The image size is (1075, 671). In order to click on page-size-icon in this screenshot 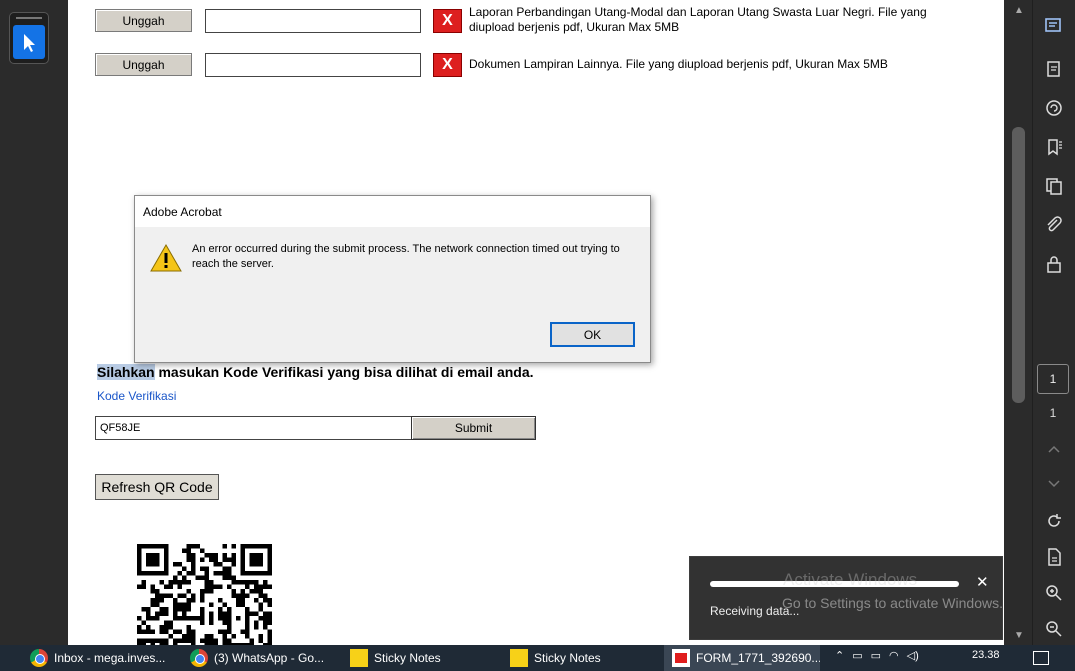, I will do `click(1054, 557)`.